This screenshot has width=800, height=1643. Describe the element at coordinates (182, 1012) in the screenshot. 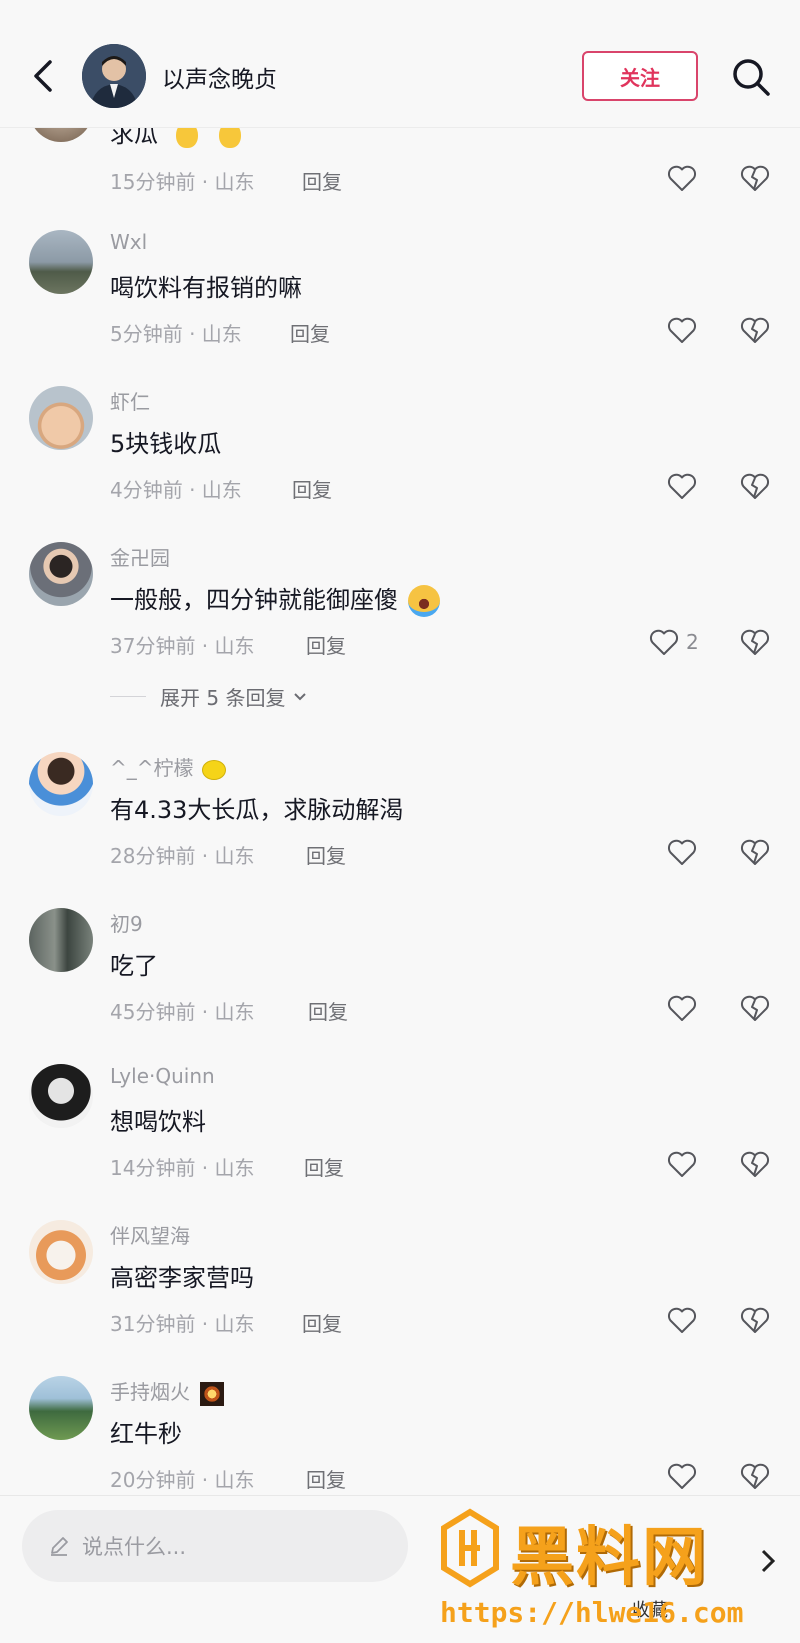

I see `comment-meta: 45分钟前 · 山东` at that location.